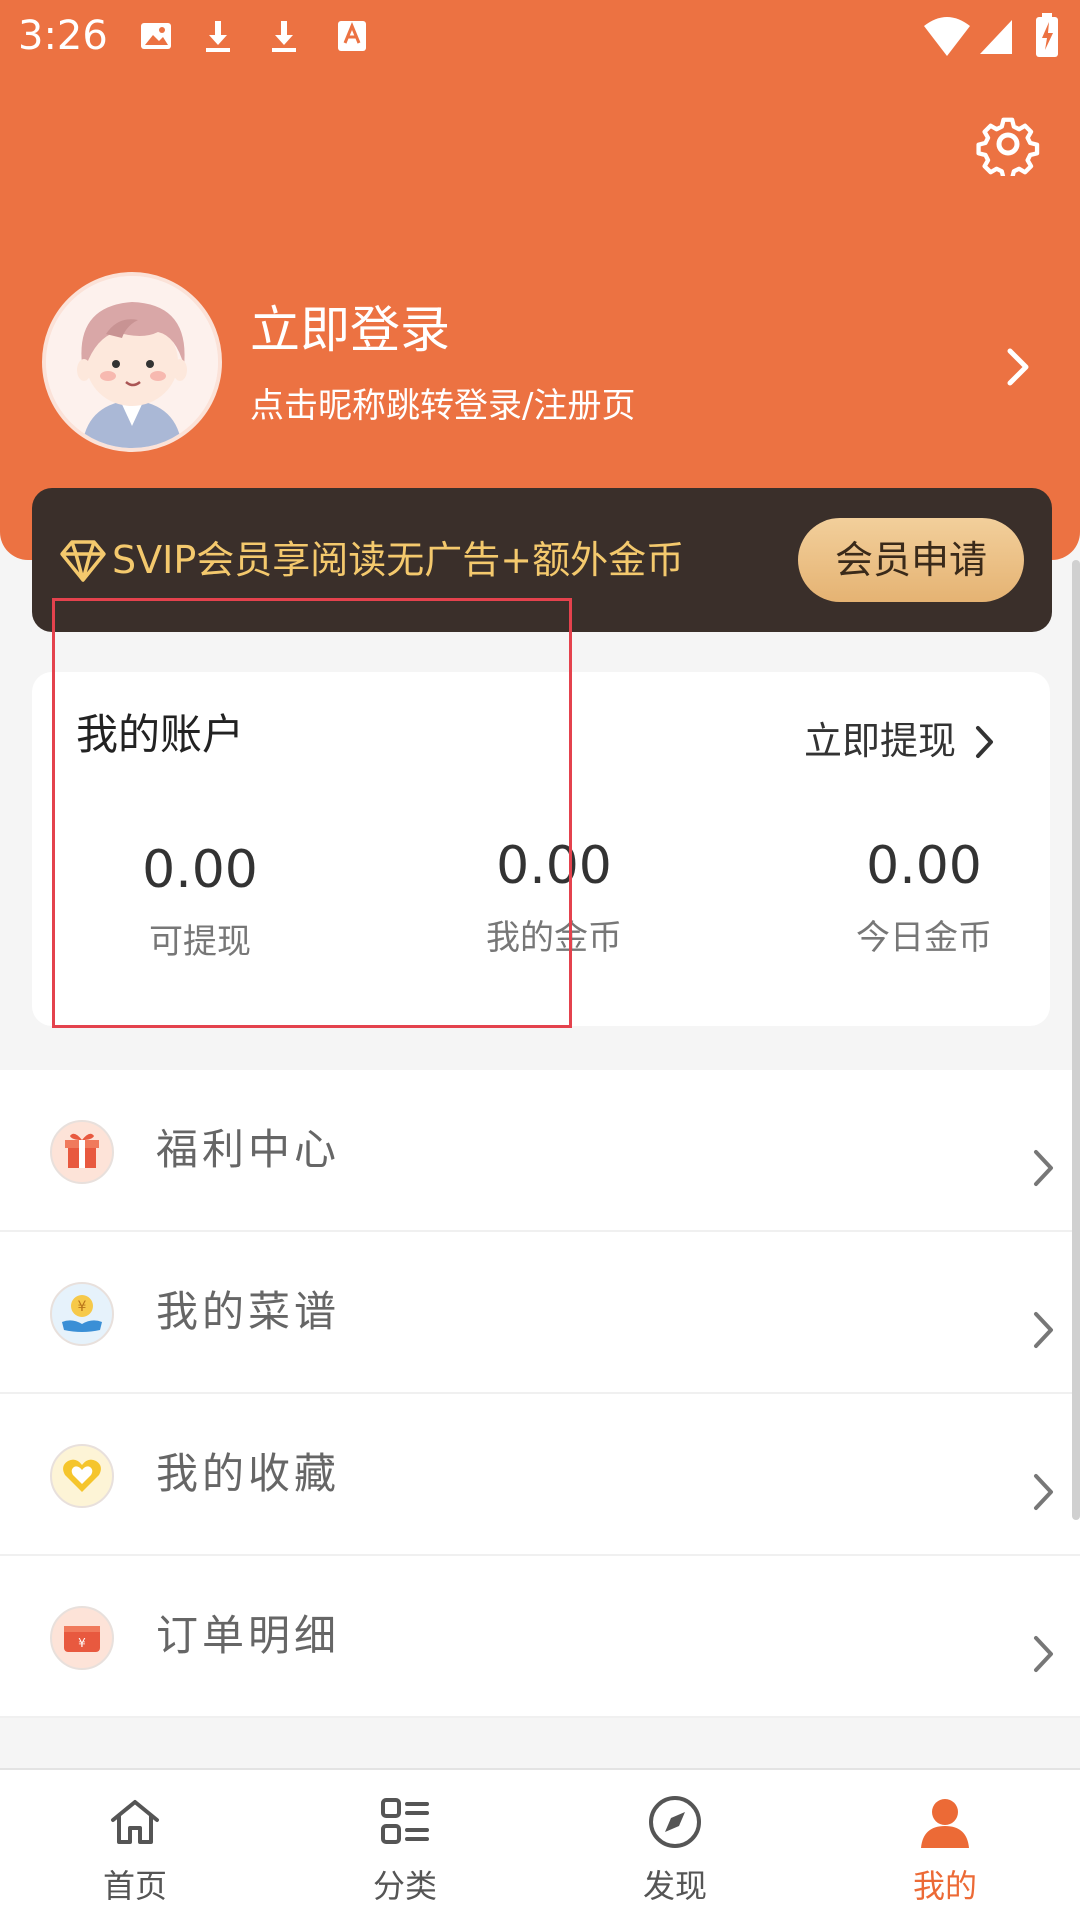  Describe the element at coordinates (312, 813) in the screenshot. I see `highlight-box` at that location.